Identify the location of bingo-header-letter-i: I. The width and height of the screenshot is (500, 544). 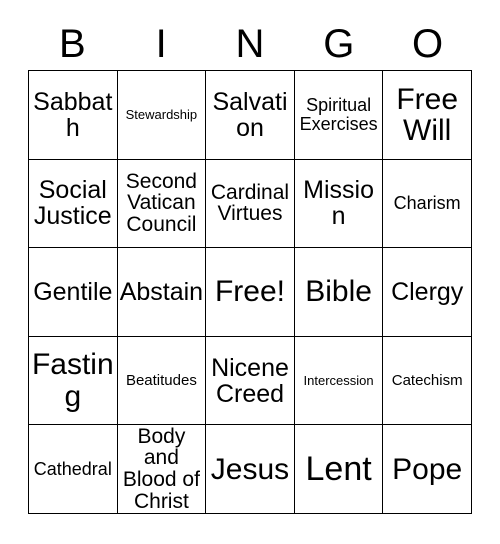
(161, 44).